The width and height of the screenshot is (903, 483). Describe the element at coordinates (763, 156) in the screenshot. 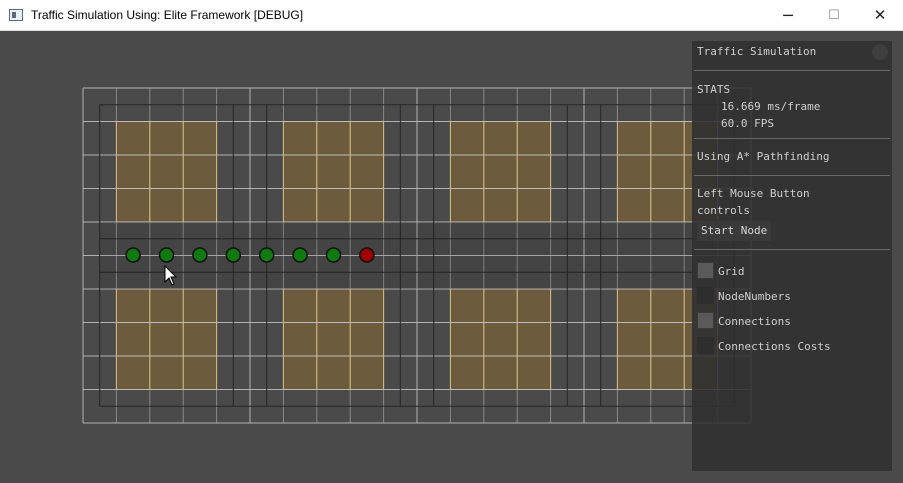

I see `algorithm-label: Using A* Pathfinding` at that location.